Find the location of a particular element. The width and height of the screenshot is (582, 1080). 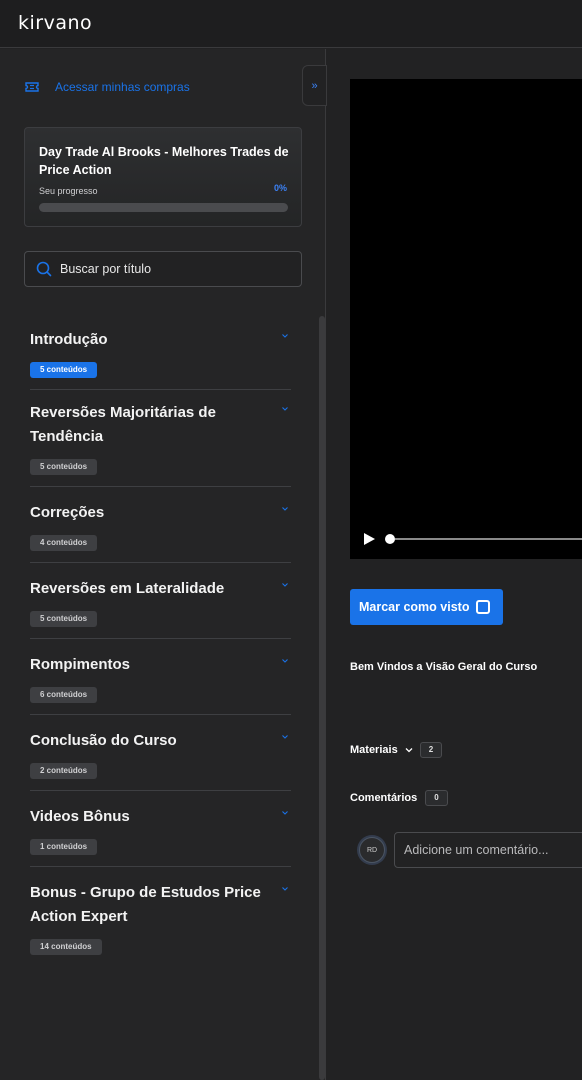

materials-count-badge: 2 is located at coordinates (431, 750).